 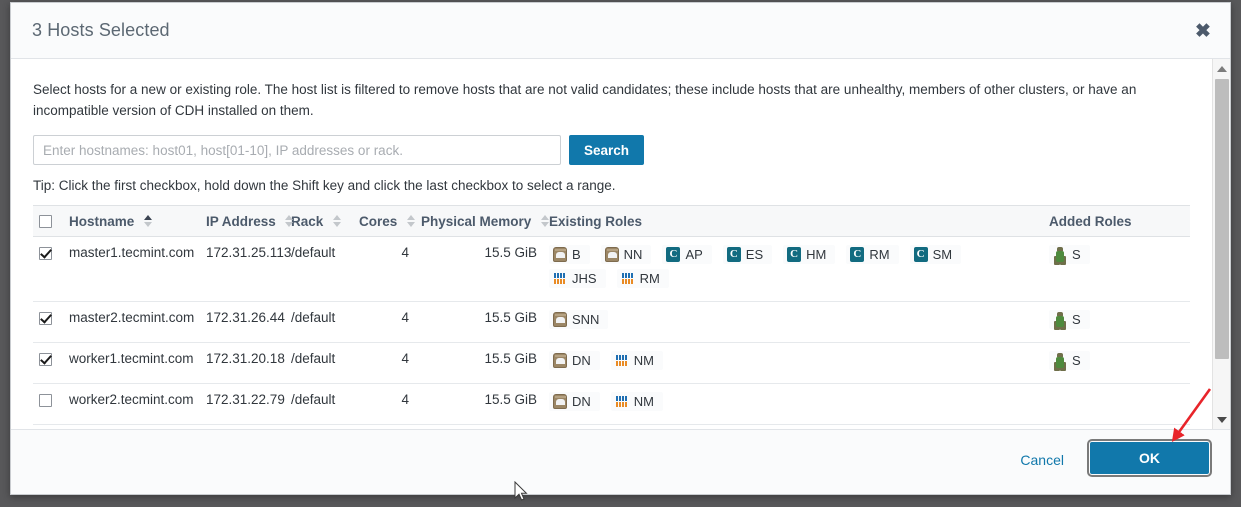 I want to click on zookeeper-icon, so click(x=1060, y=360).